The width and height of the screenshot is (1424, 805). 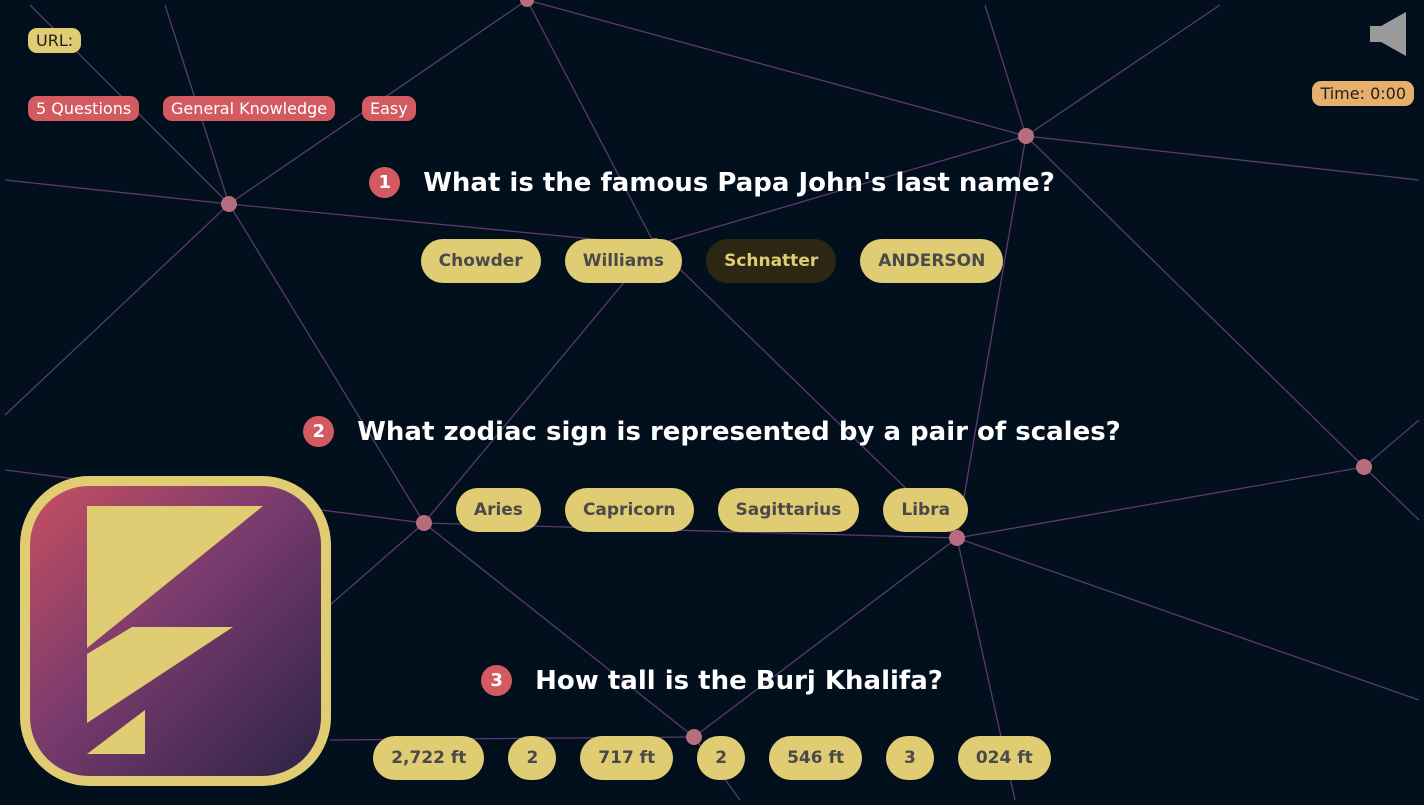 I want to click on speaker-muted-icon, so click(x=1388, y=34).